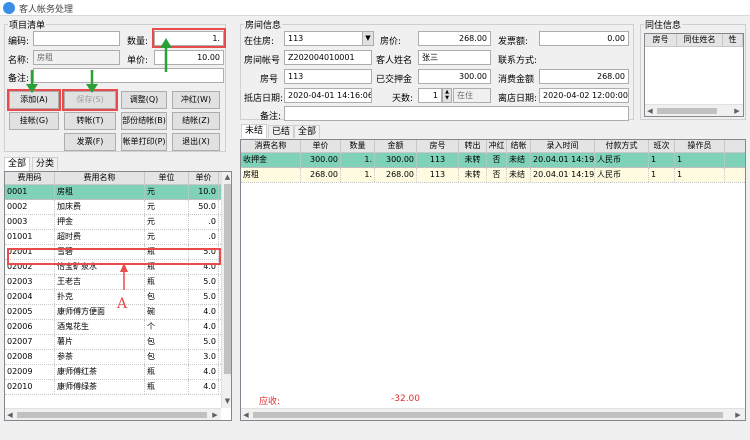  What do you see at coordinates (99, 164) in the screenshot?
I see `annotation-arrows` at bounding box center [99, 164].